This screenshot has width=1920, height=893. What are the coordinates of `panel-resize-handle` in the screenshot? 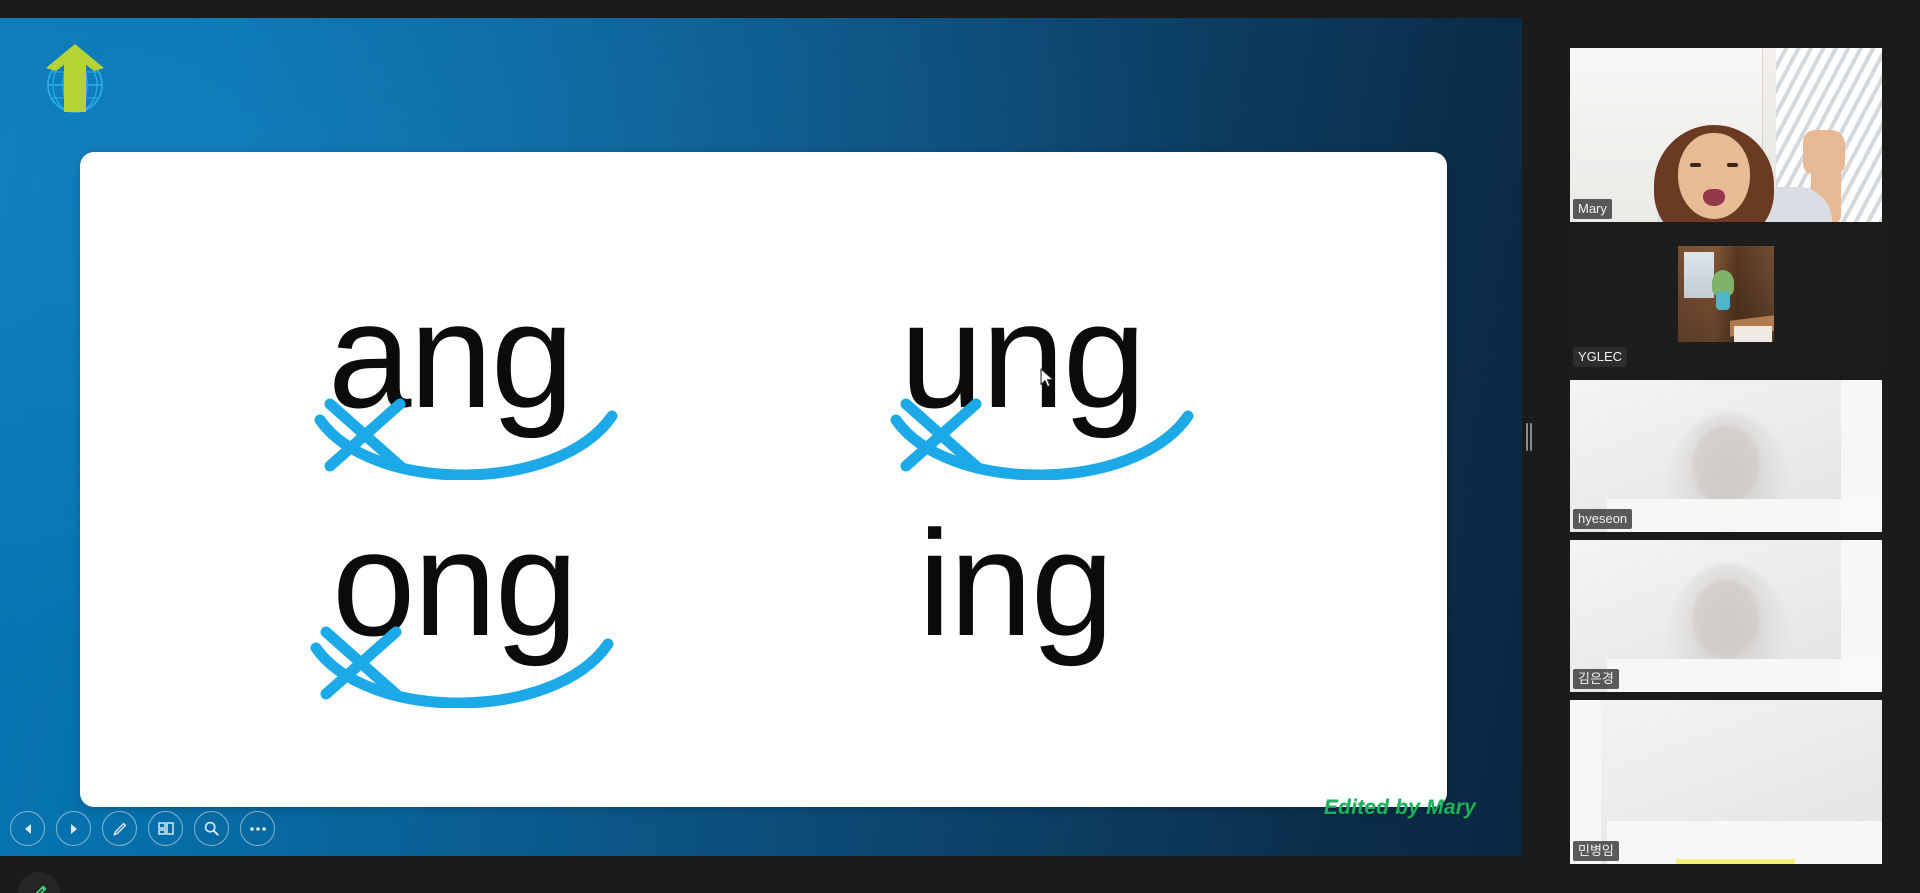 It's located at (1529, 437).